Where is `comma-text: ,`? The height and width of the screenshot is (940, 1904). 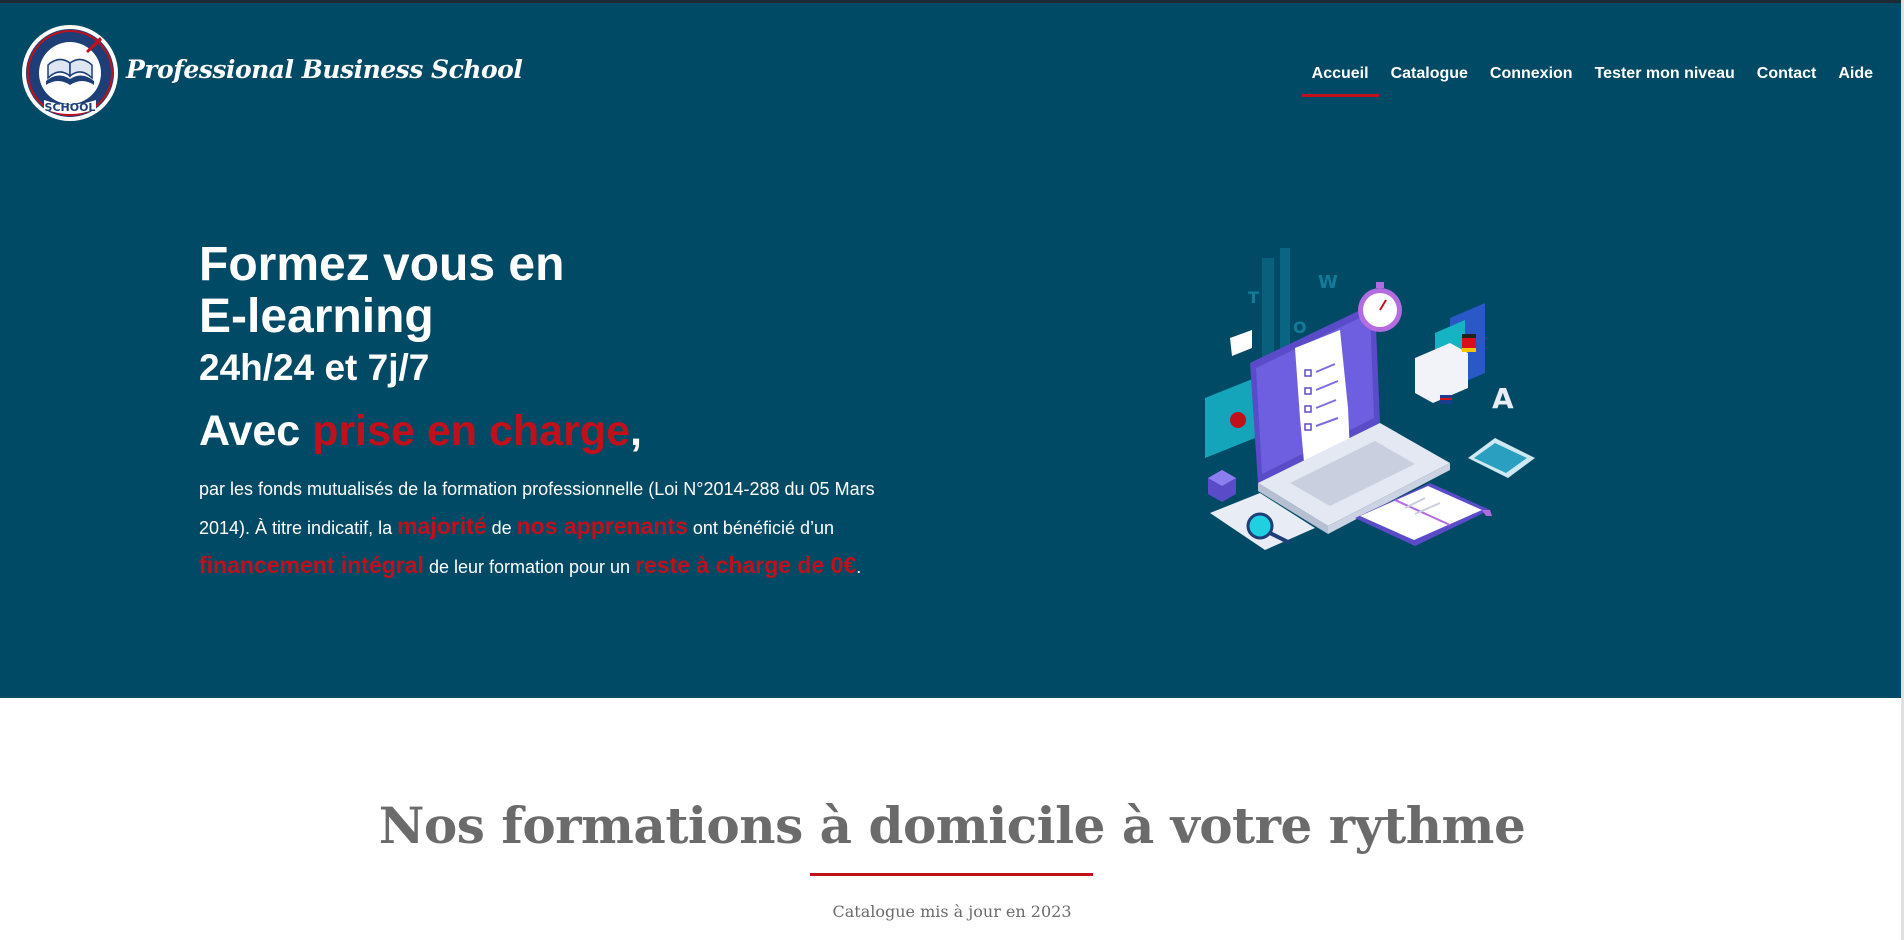 comma-text: , is located at coordinates (636, 431).